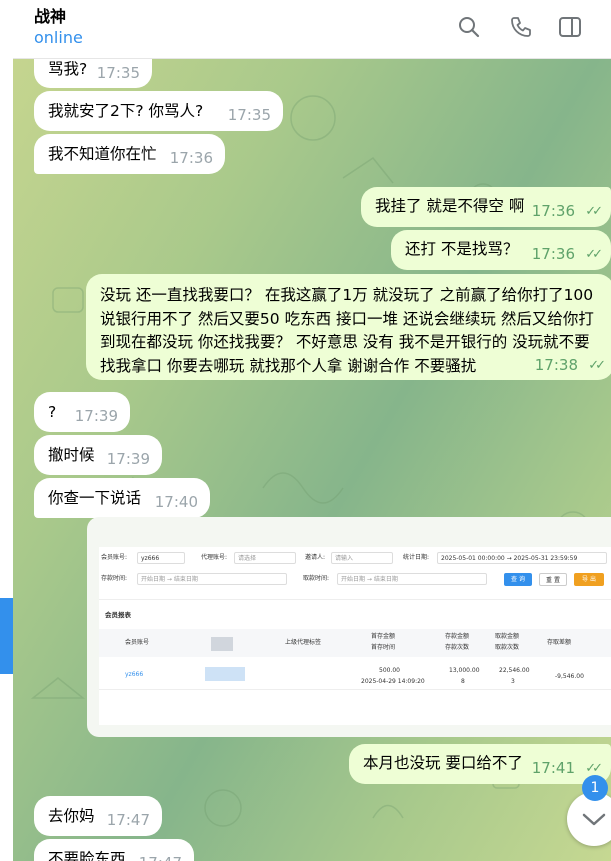  I want to click on table-cell: 2025-04-29 14:09:20, so click(393, 681).